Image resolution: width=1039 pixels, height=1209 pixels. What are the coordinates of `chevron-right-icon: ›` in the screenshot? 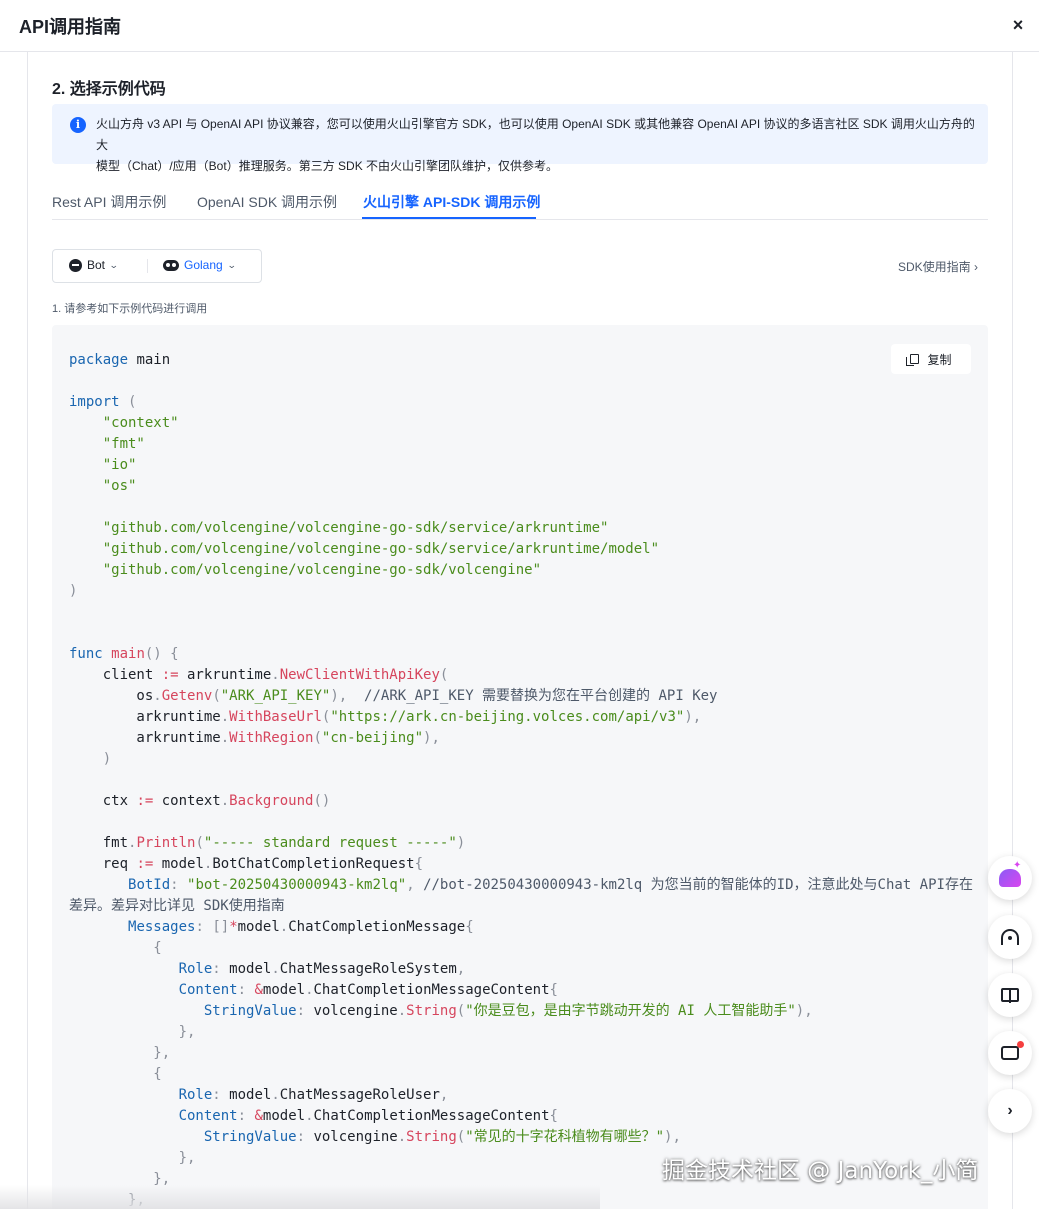 It's located at (1010, 1110).